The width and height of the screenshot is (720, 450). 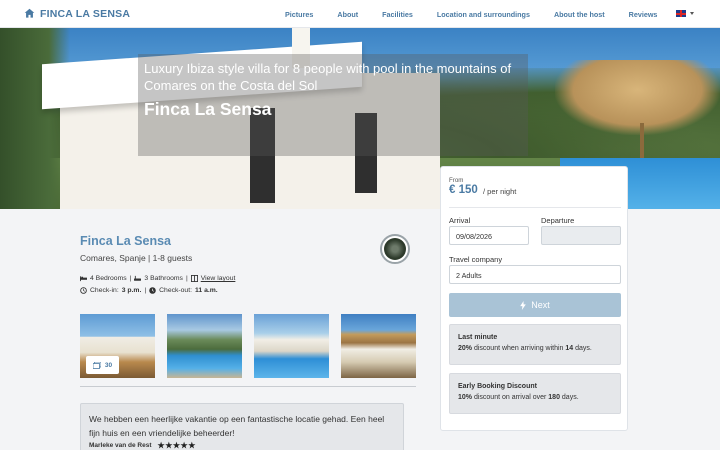 I want to click on images-icon, so click(x=96, y=365).